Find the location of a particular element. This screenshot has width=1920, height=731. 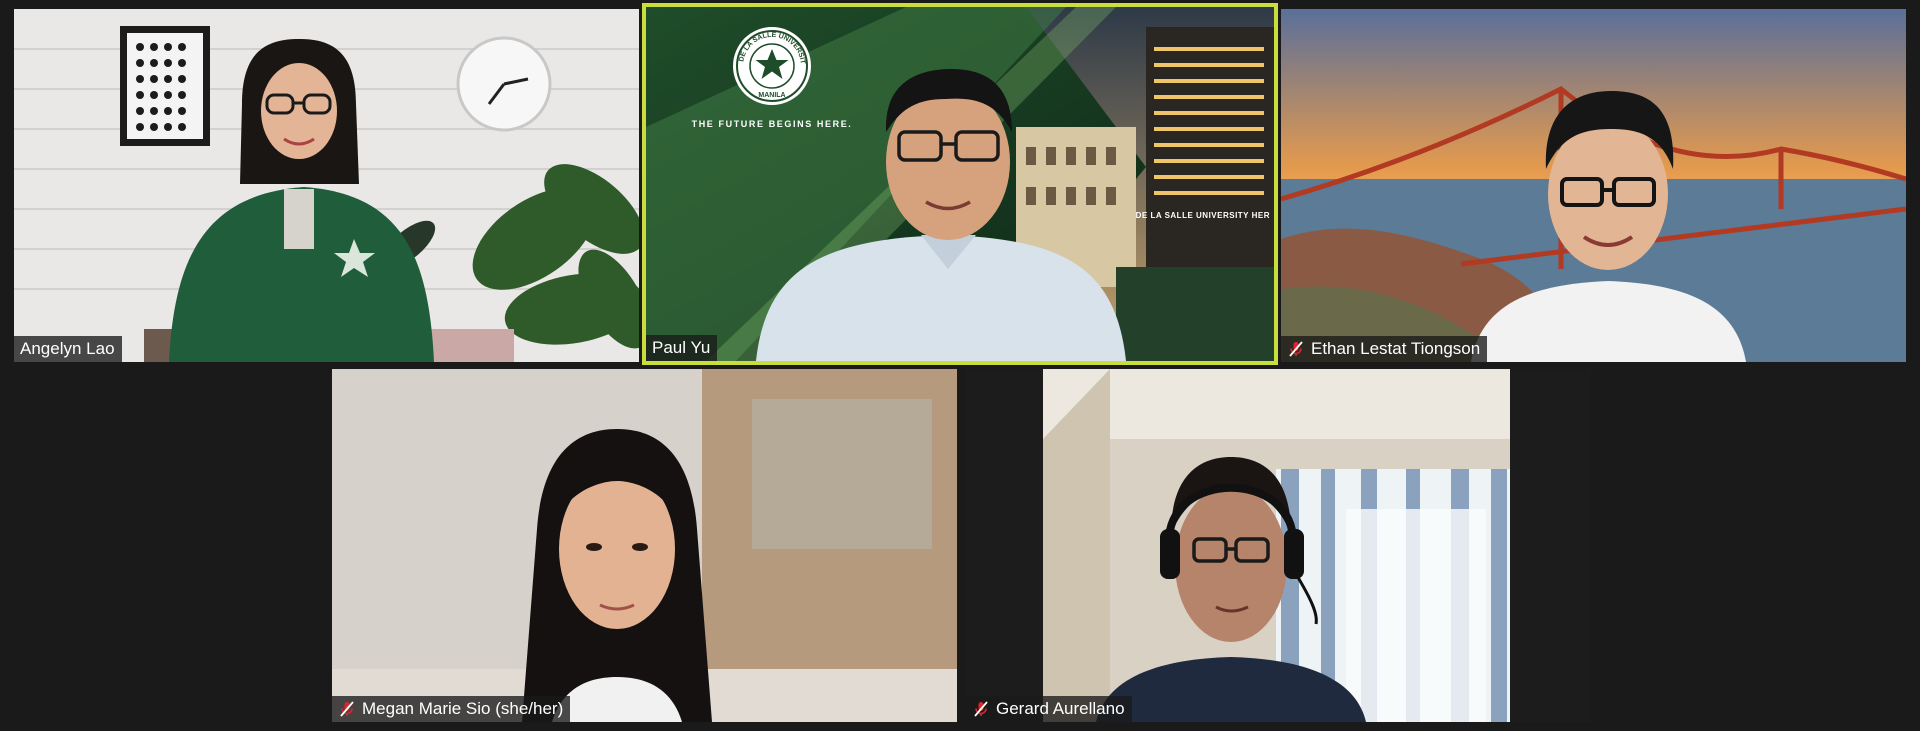

participant-nameplate: Paul Yu is located at coordinates (682, 348).